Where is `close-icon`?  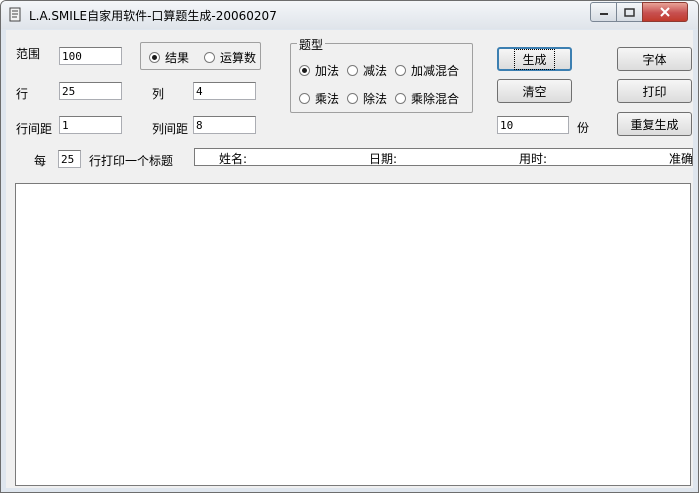 close-icon is located at coordinates (665, 12).